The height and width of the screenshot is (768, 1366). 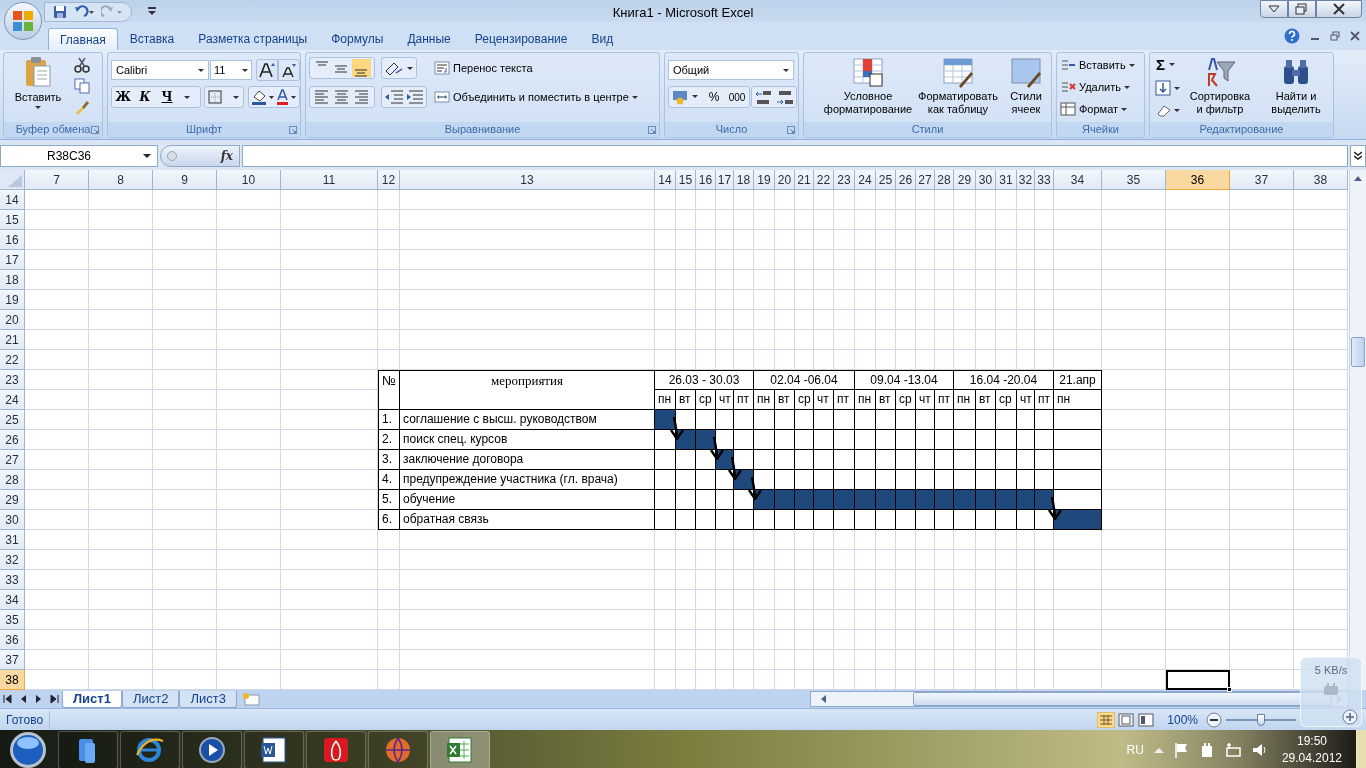 What do you see at coordinates (665, 180) in the screenshot?
I see `column-header: 14` at bounding box center [665, 180].